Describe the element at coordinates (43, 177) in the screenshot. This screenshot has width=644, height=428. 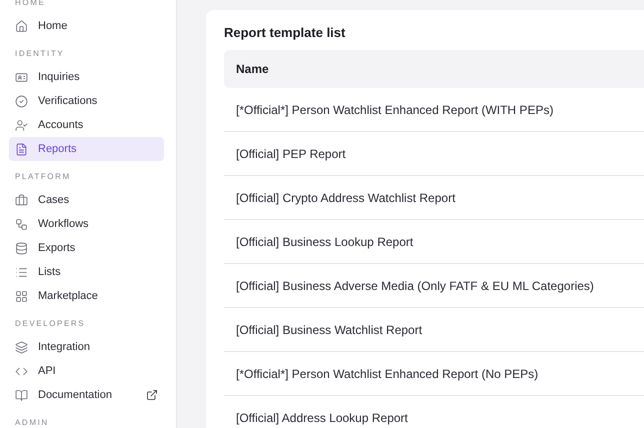
I see `section-label: PLATFORM` at that location.